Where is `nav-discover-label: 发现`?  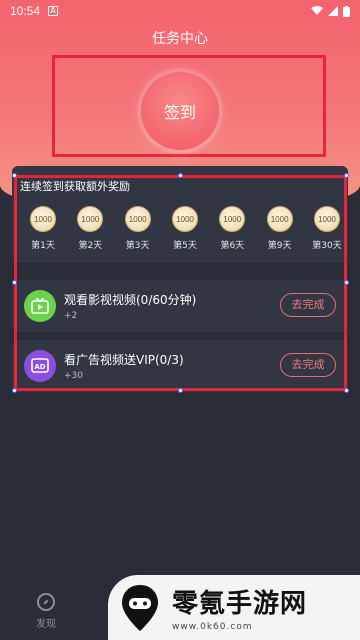 nav-discover-label: 发现 is located at coordinates (46, 624).